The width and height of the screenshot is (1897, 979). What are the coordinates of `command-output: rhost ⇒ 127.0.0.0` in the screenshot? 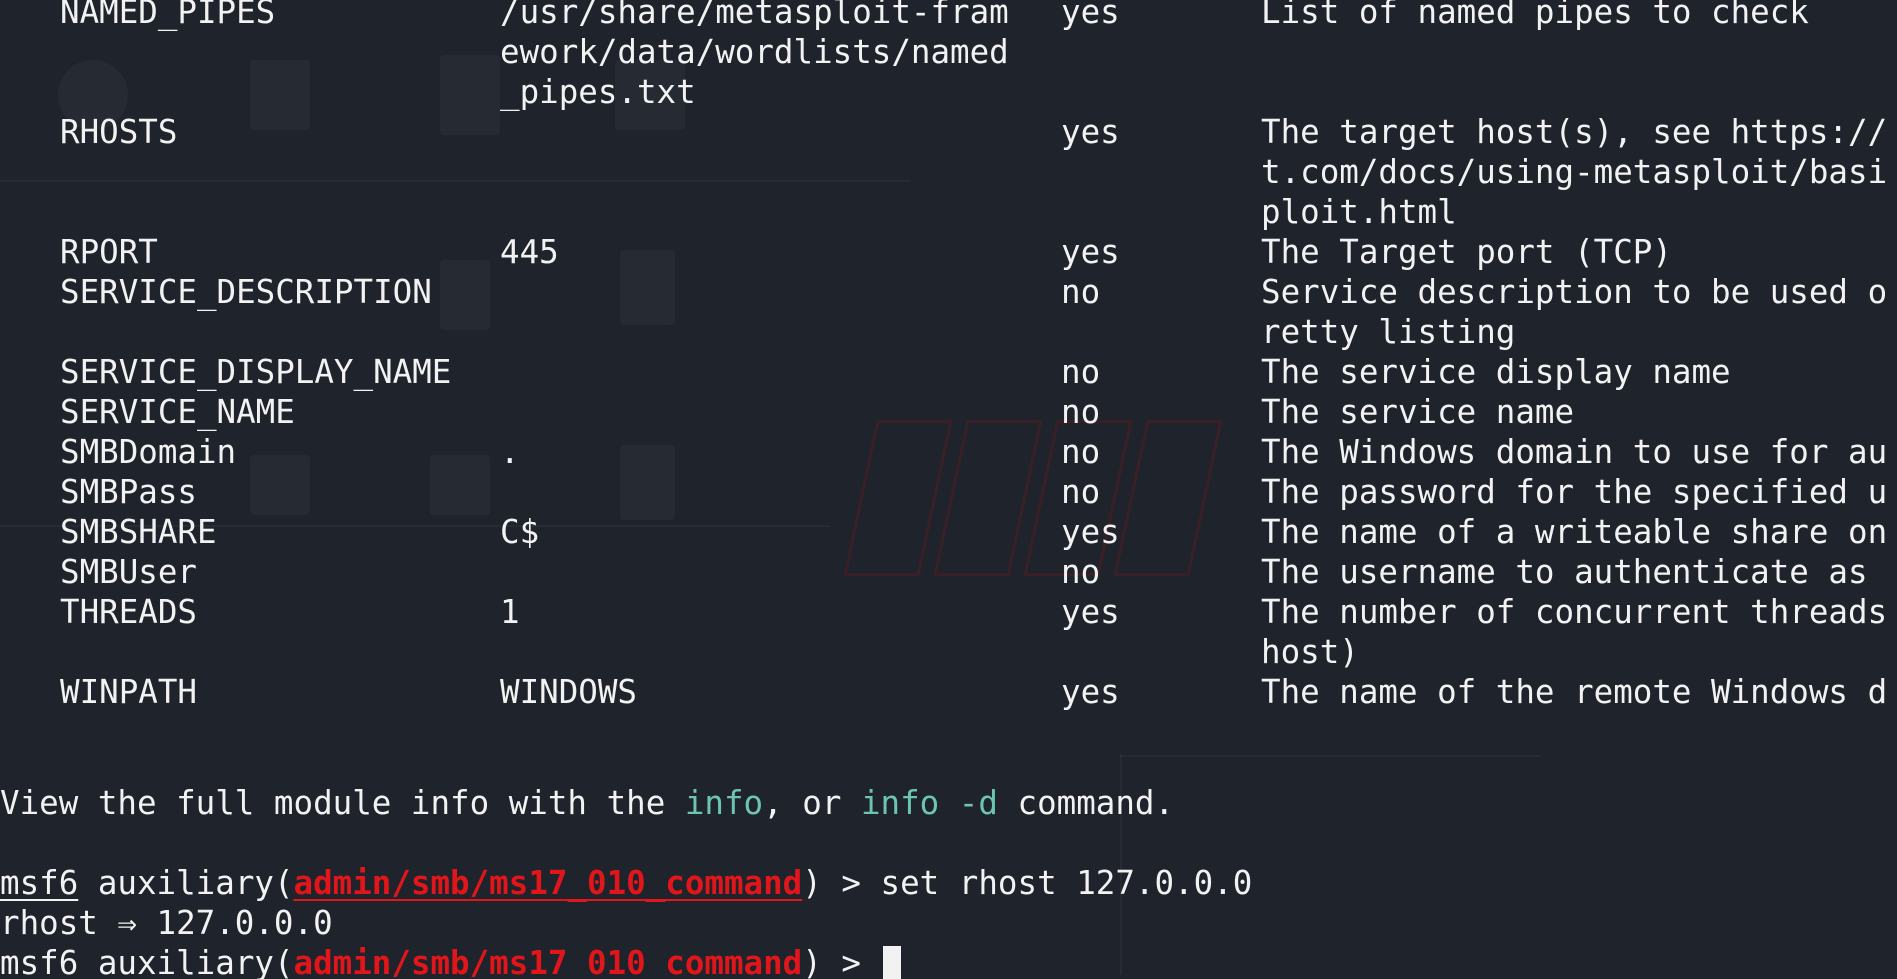 It's located at (166, 923).